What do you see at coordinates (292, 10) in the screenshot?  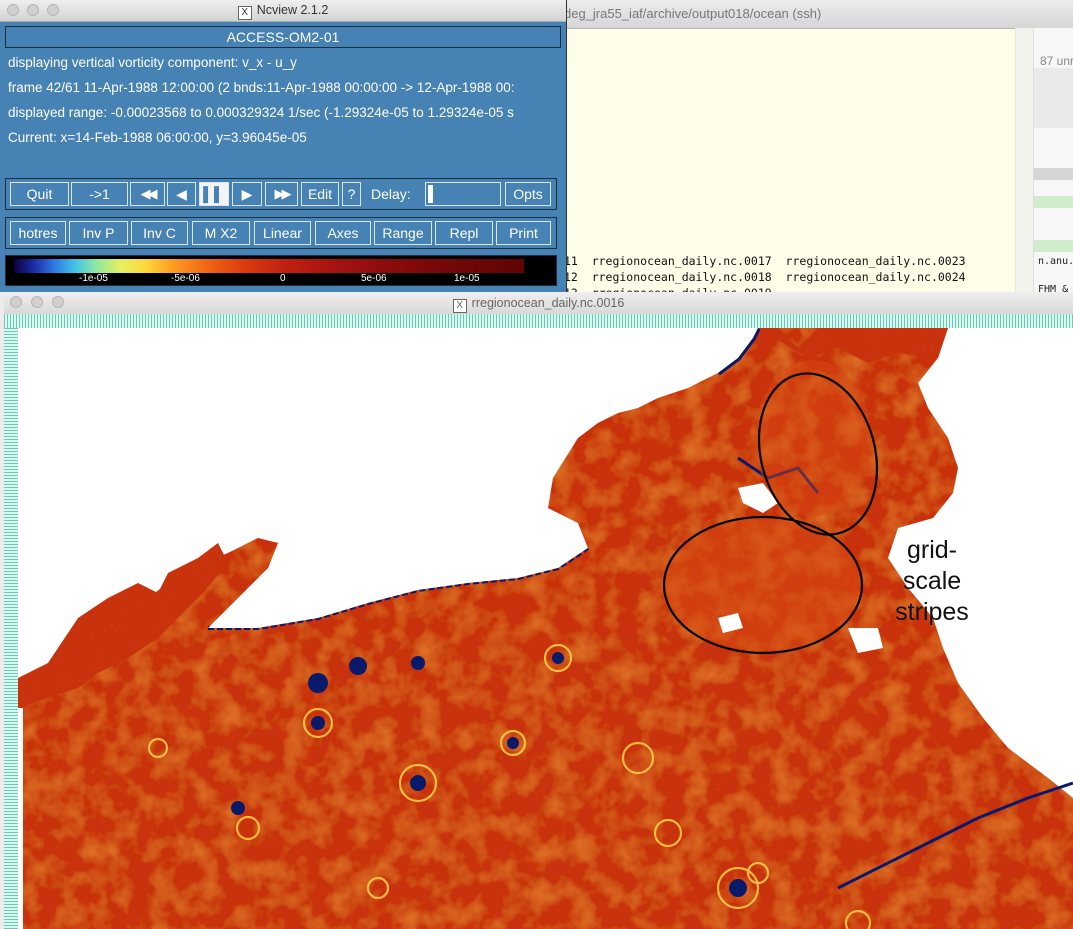 I see `ncview-window-title: Ncview 2.1.2` at bounding box center [292, 10].